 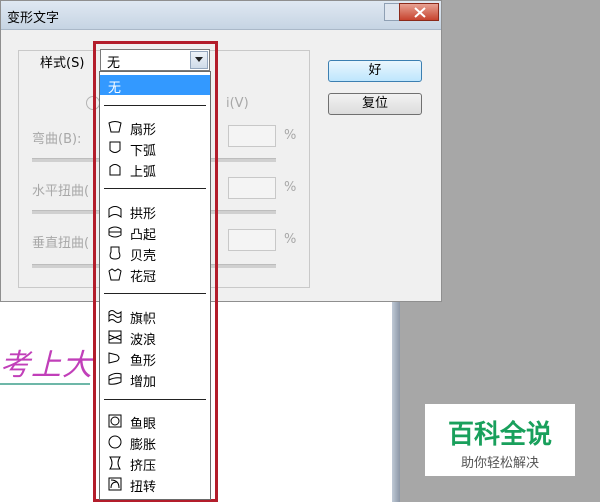 What do you see at coordinates (115, 232) in the screenshot?
I see `bulge-icon` at bounding box center [115, 232].